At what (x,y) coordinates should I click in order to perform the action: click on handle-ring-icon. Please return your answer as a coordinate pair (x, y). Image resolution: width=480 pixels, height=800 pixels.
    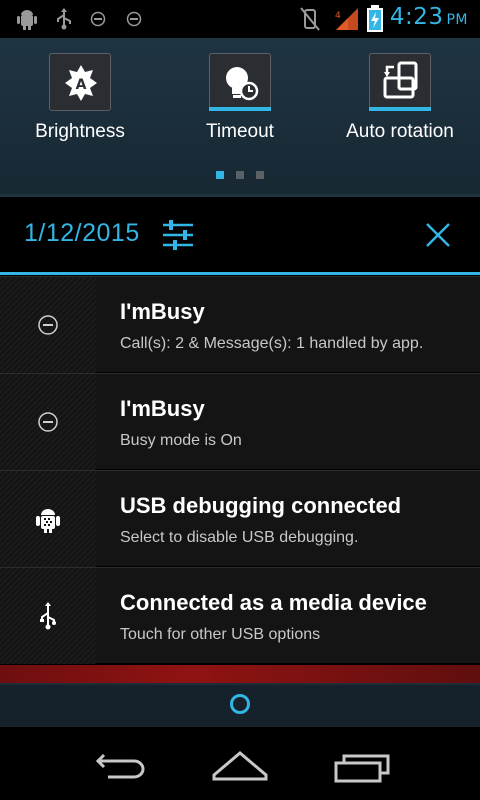
    Looking at the image, I should click on (240, 704).